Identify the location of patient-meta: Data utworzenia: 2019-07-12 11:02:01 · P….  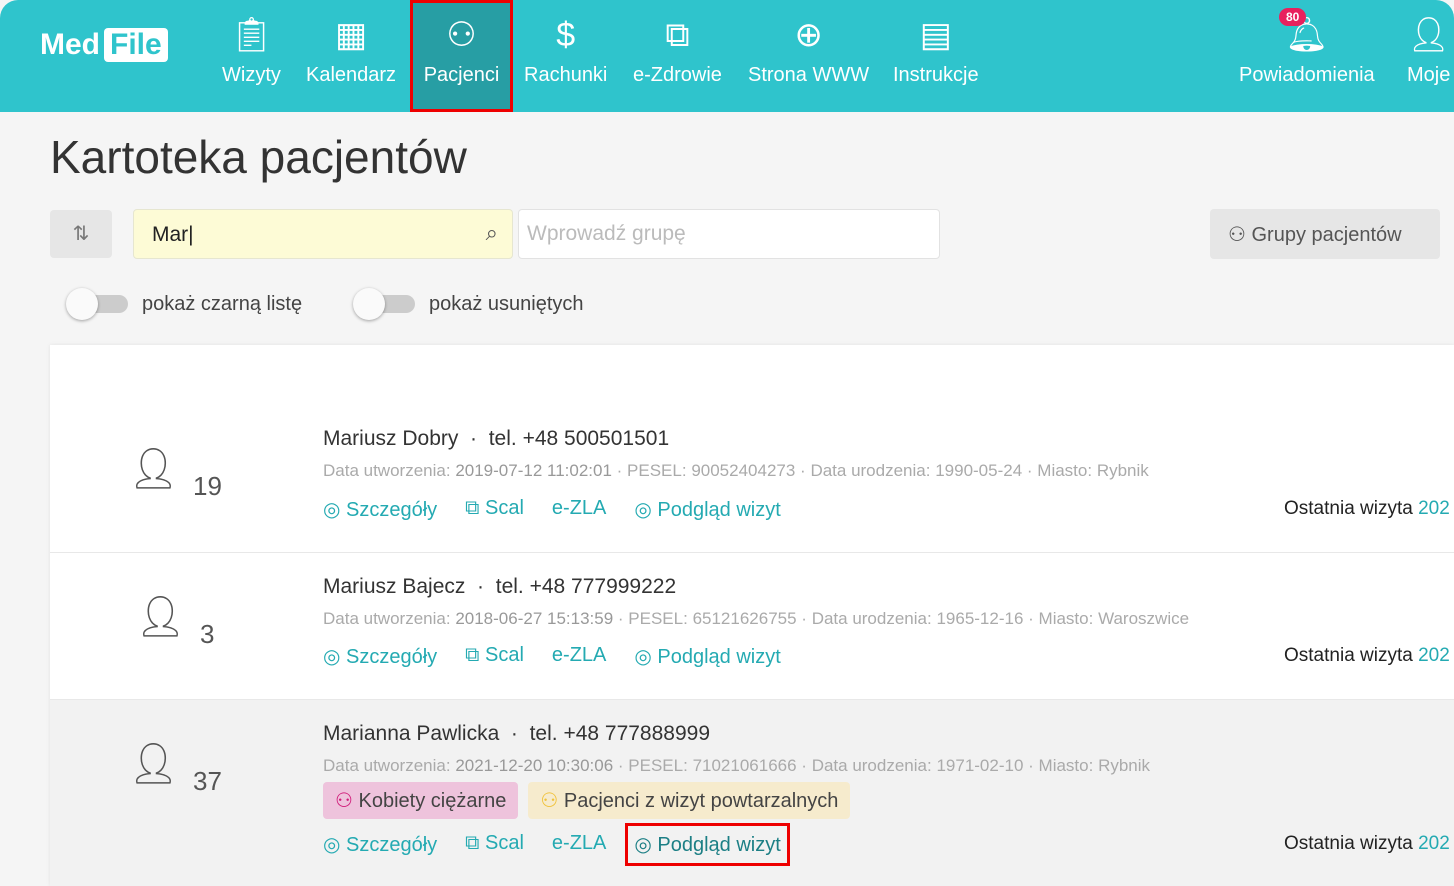
(736, 470).